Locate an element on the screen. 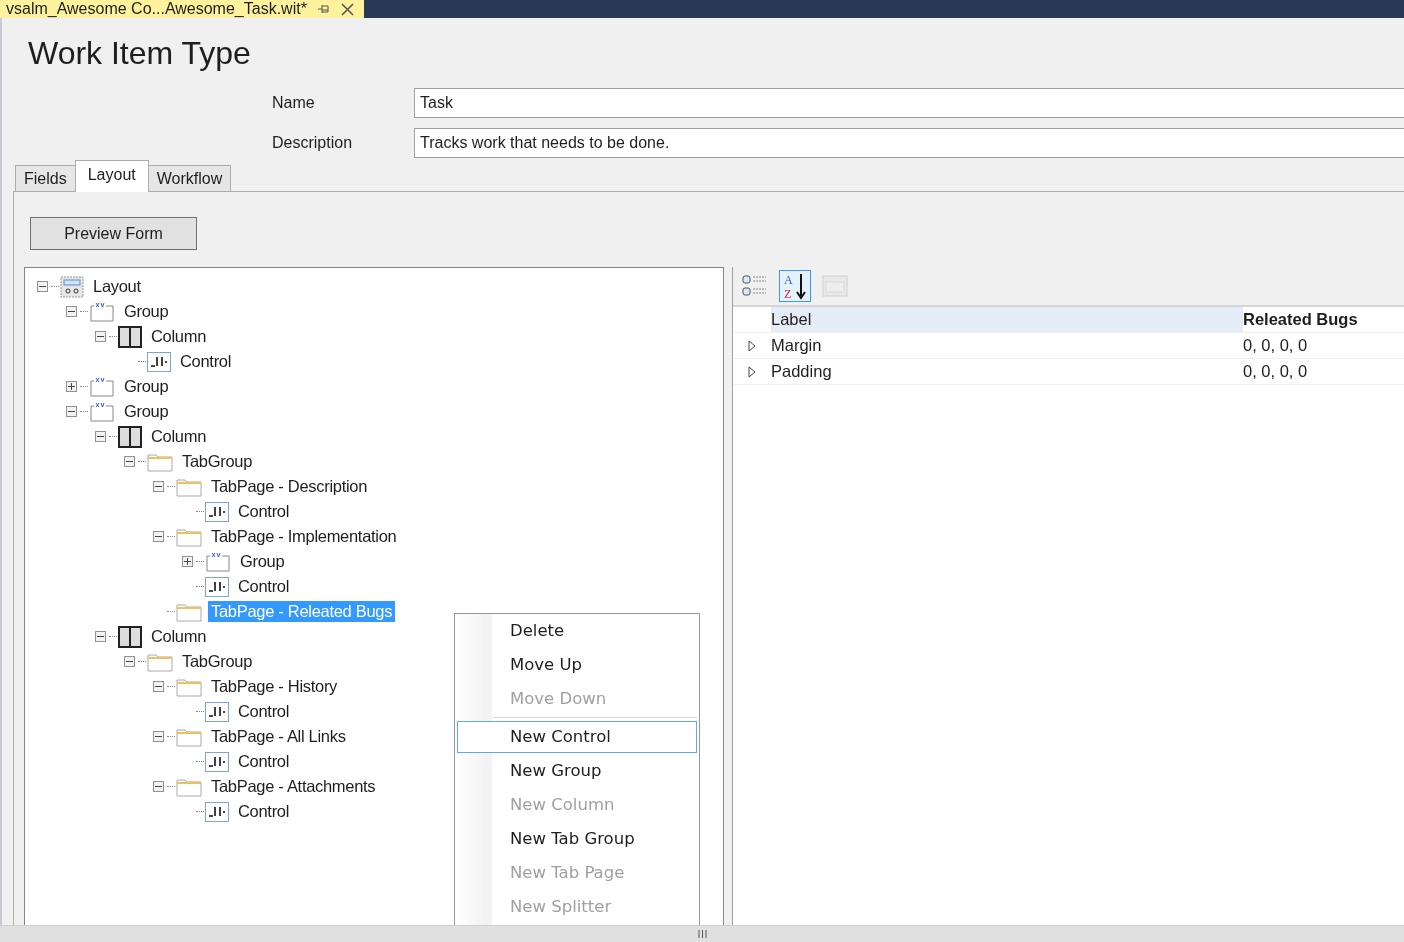 The height and width of the screenshot is (942, 1404). field-label: Name is located at coordinates (294, 103).